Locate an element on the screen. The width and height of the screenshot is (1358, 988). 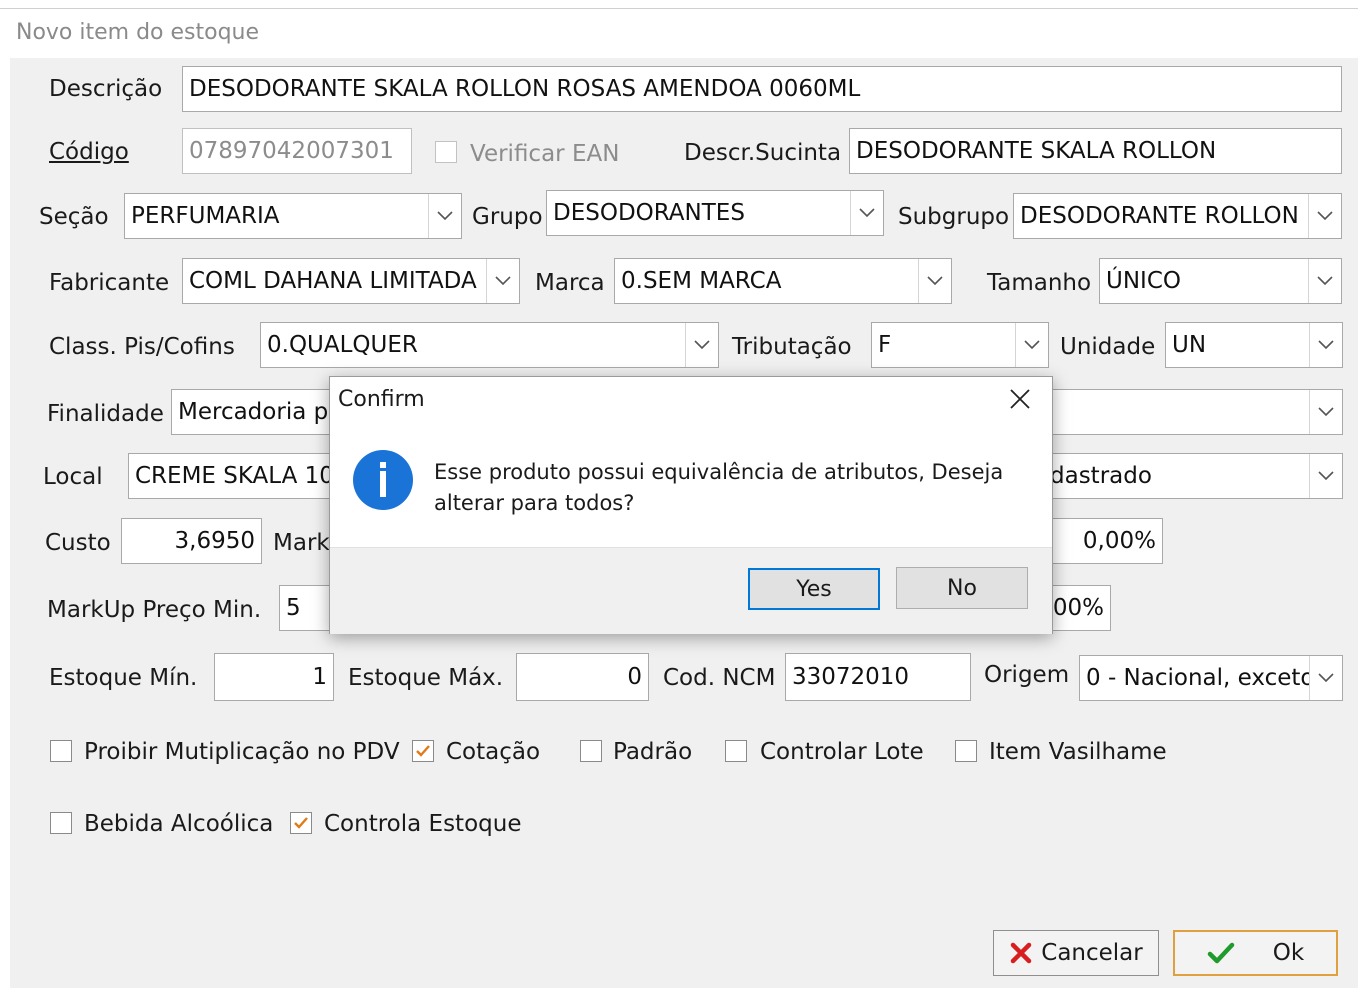
verificar-ean-checkbox is located at coordinates (446, 152).